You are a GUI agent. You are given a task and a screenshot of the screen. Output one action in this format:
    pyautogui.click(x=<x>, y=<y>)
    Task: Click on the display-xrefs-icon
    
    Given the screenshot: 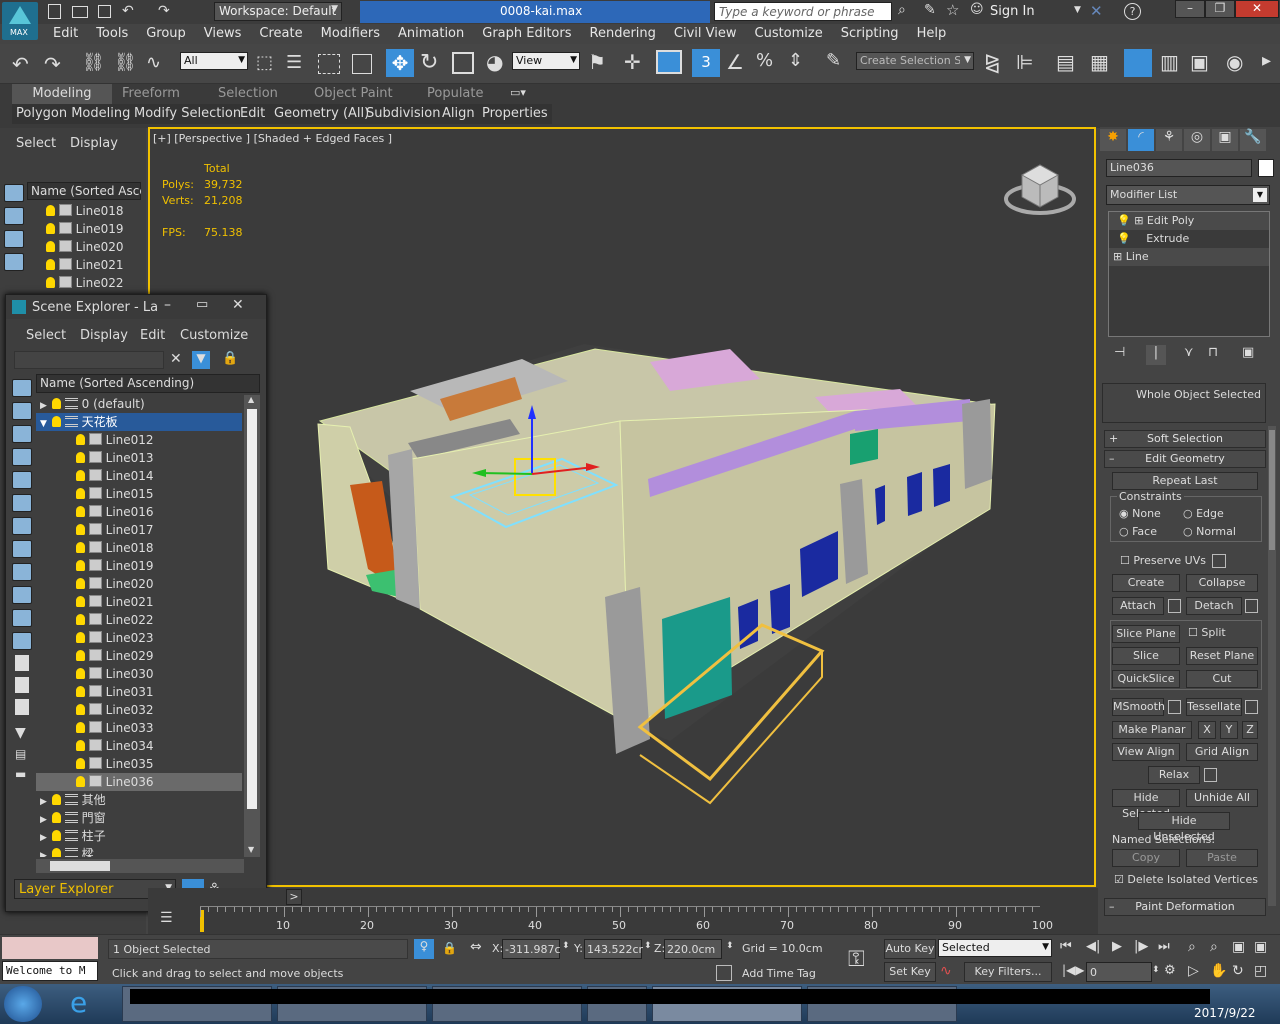 What is the action you would take?
    pyautogui.click(x=22, y=572)
    